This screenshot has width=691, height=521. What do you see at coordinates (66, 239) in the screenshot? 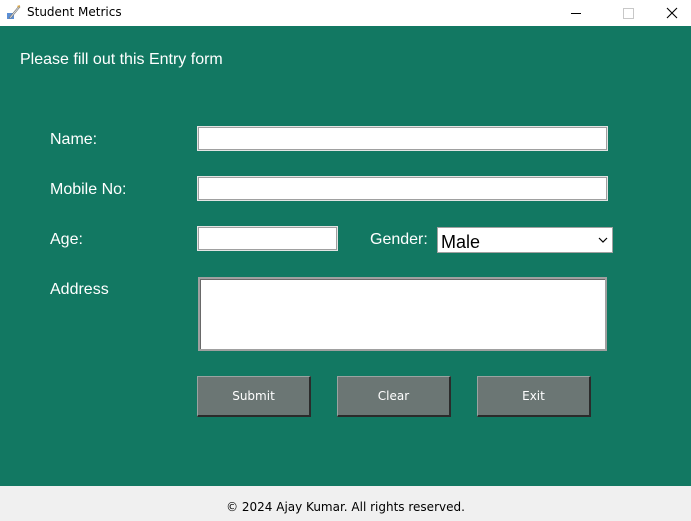
I see `age-label: Age:` at bounding box center [66, 239].